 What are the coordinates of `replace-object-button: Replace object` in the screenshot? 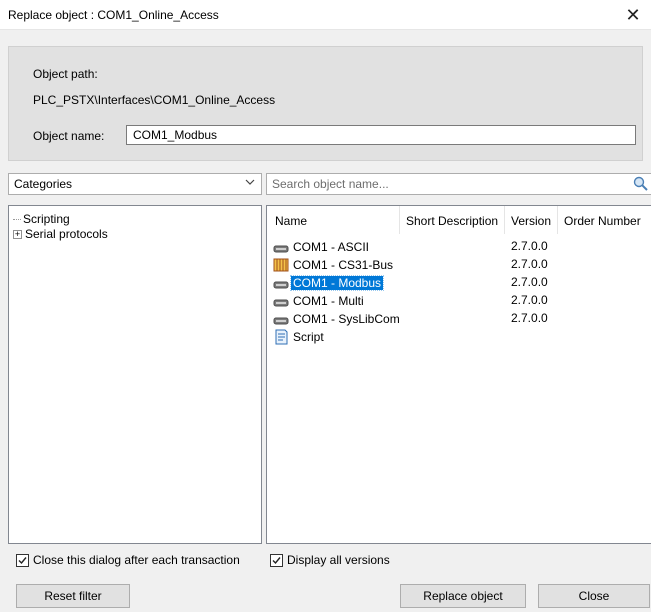 It's located at (463, 596).